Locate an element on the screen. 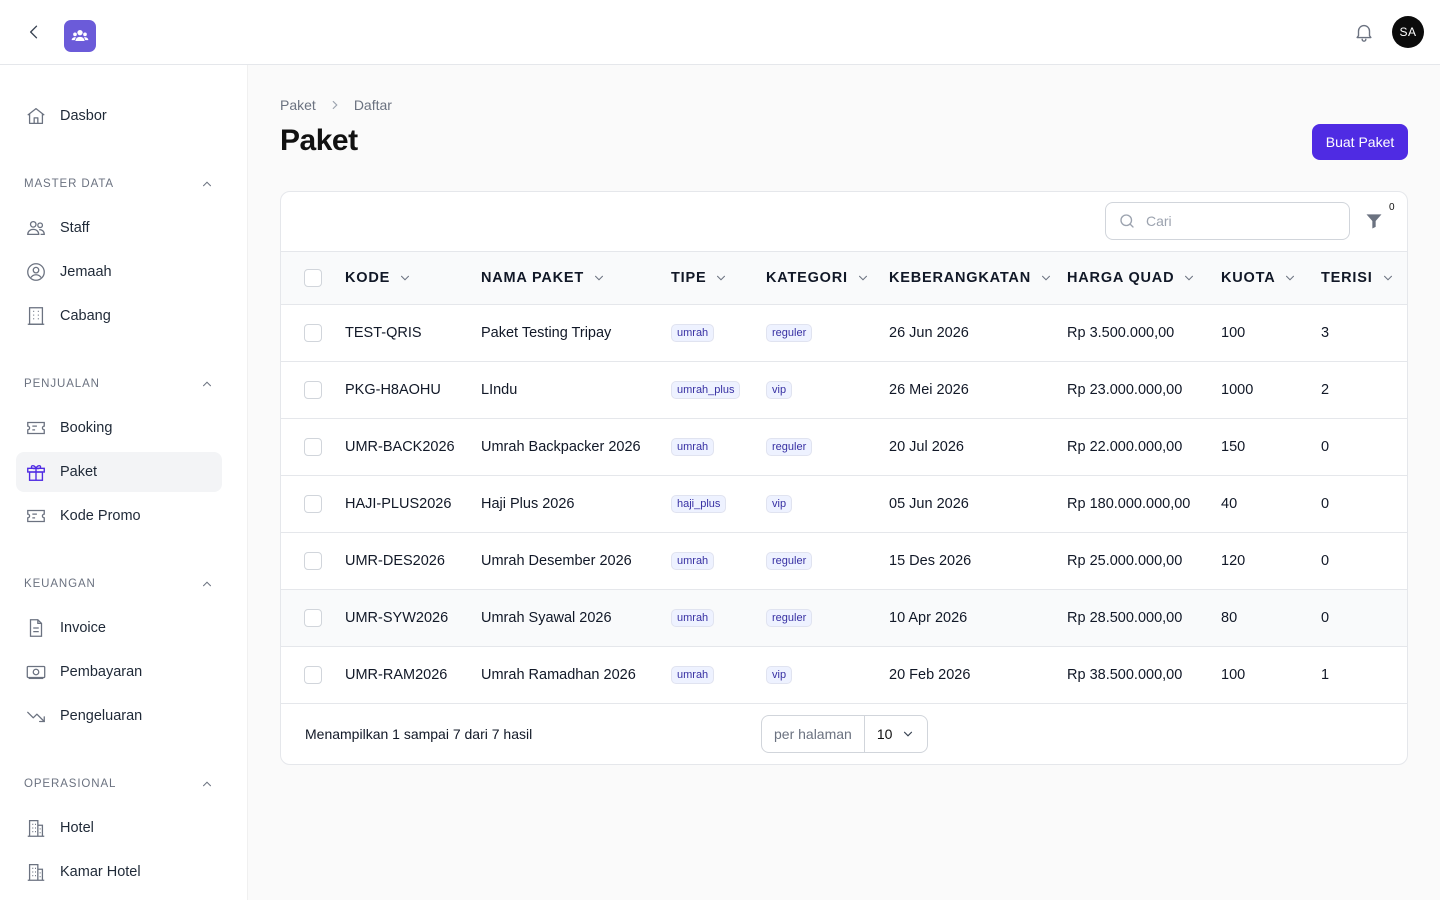  select-all-checkbox is located at coordinates (313, 278).